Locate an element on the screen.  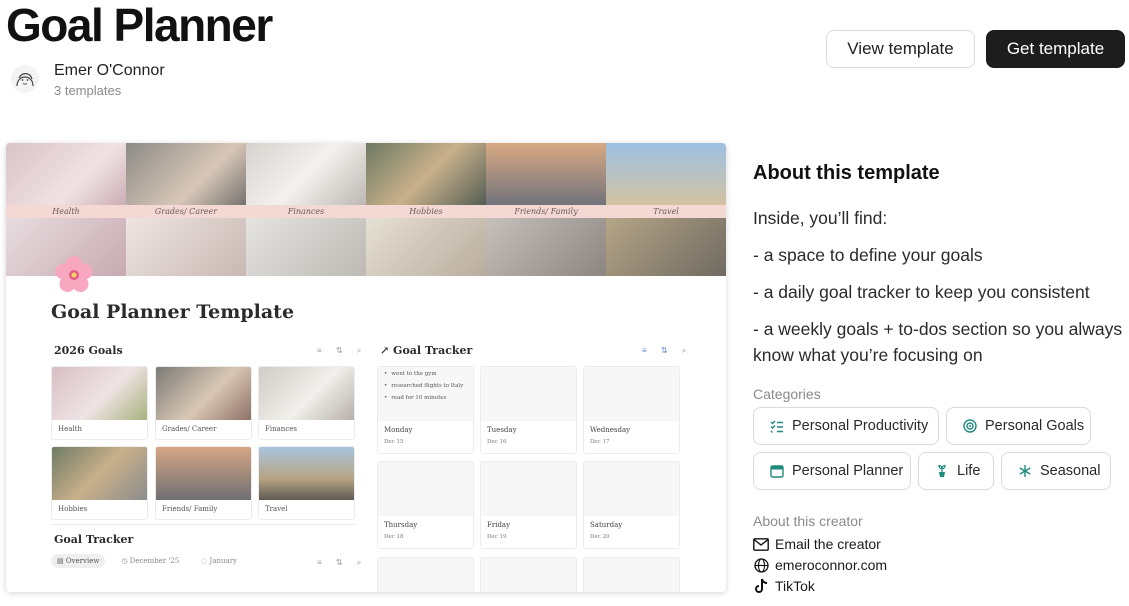
category-label: Personal Goals is located at coordinates (1035, 426).